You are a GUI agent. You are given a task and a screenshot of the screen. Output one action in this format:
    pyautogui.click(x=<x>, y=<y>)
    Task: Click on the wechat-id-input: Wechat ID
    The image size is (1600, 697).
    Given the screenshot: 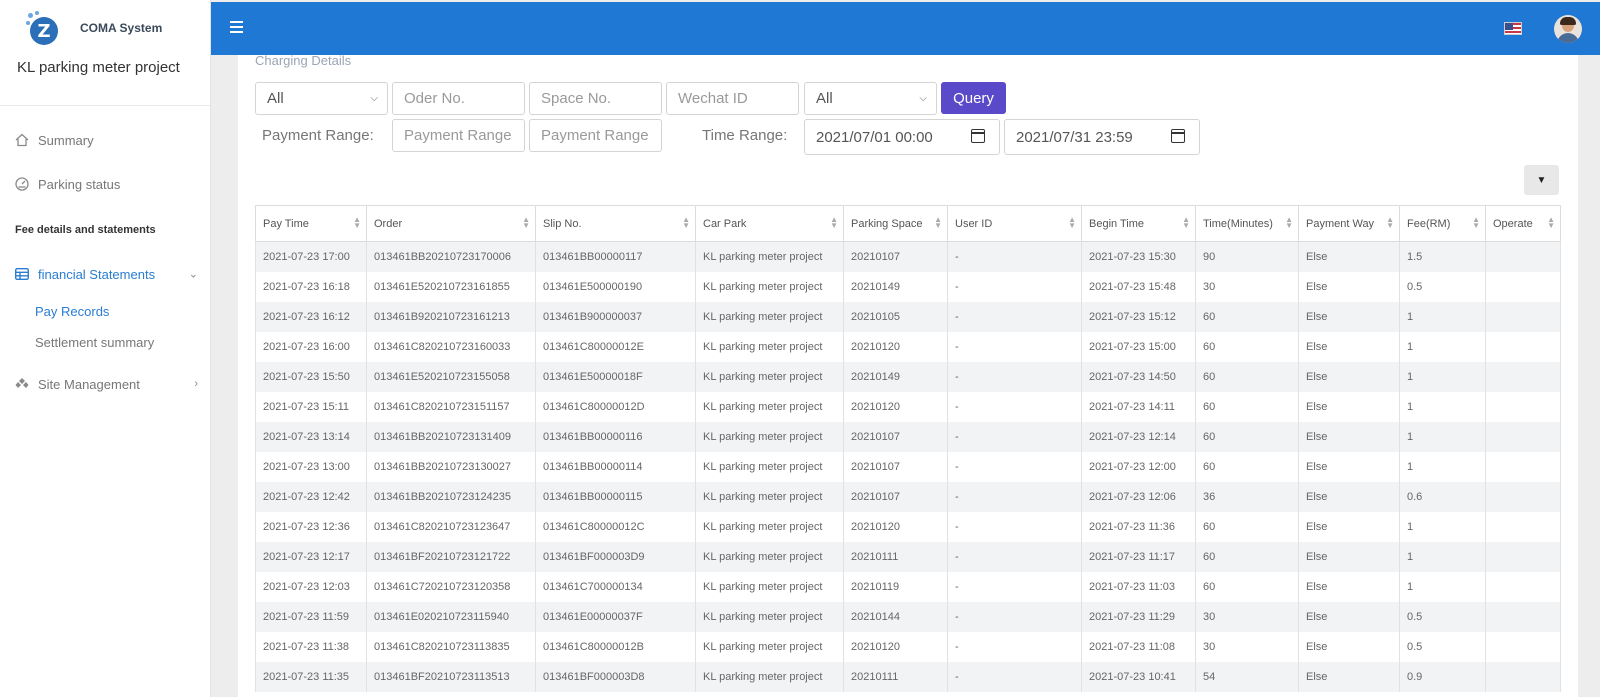 What is the action you would take?
    pyautogui.click(x=732, y=98)
    